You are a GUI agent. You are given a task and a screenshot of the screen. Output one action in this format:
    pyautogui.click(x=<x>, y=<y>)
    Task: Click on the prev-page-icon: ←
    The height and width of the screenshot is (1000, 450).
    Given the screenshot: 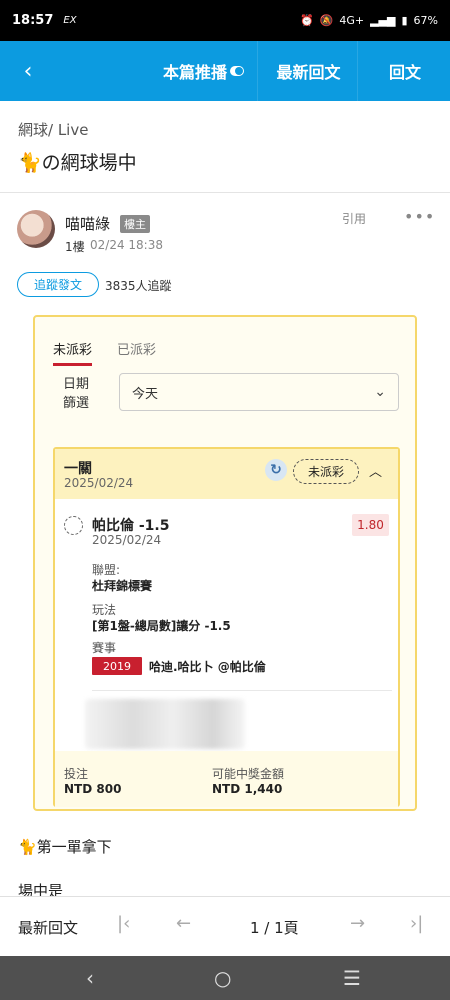 What is the action you would take?
    pyautogui.click(x=183, y=923)
    